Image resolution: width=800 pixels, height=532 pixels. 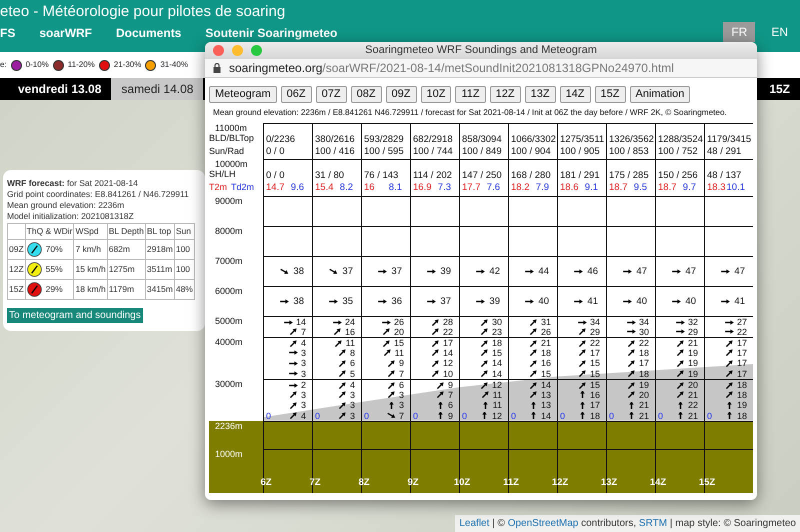 I want to click on nav-link: soarWRF, so click(x=65, y=33).